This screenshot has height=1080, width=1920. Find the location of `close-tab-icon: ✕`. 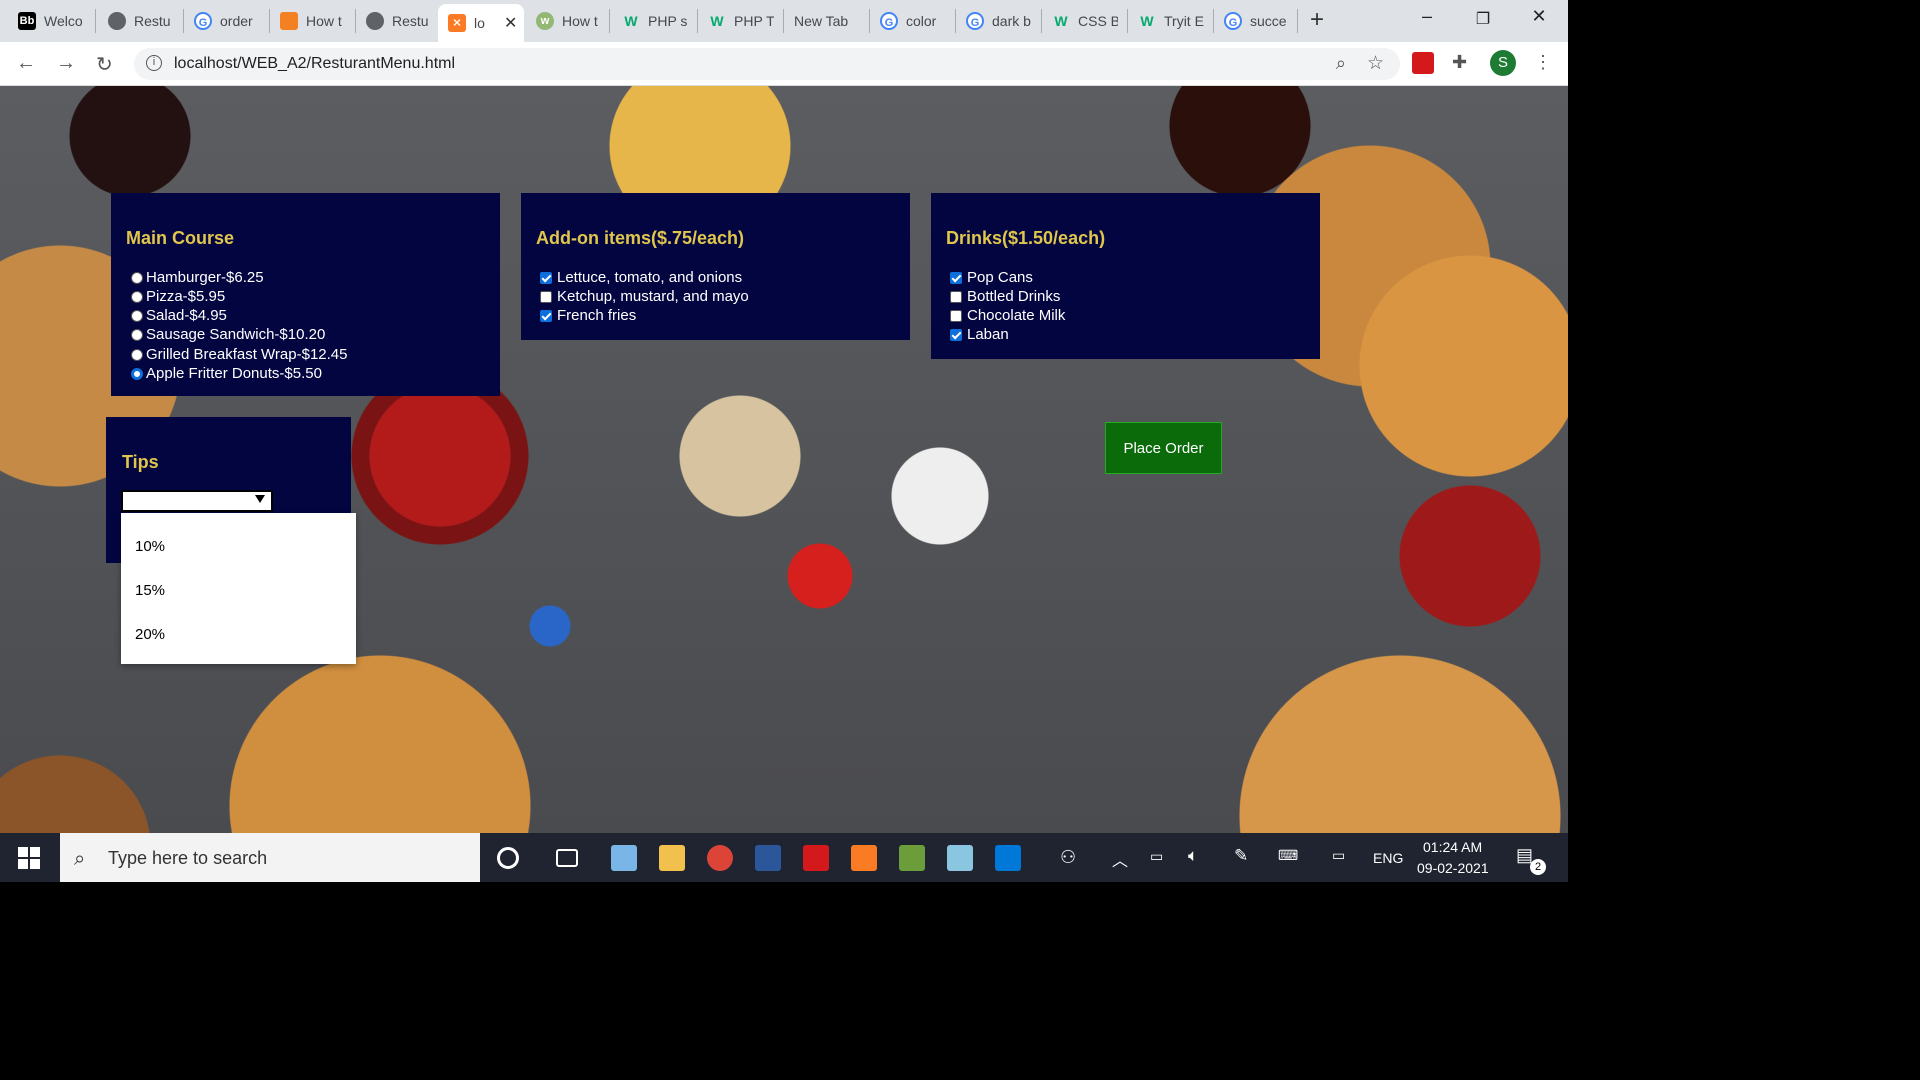

close-tab-icon: ✕ is located at coordinates (510, 23).